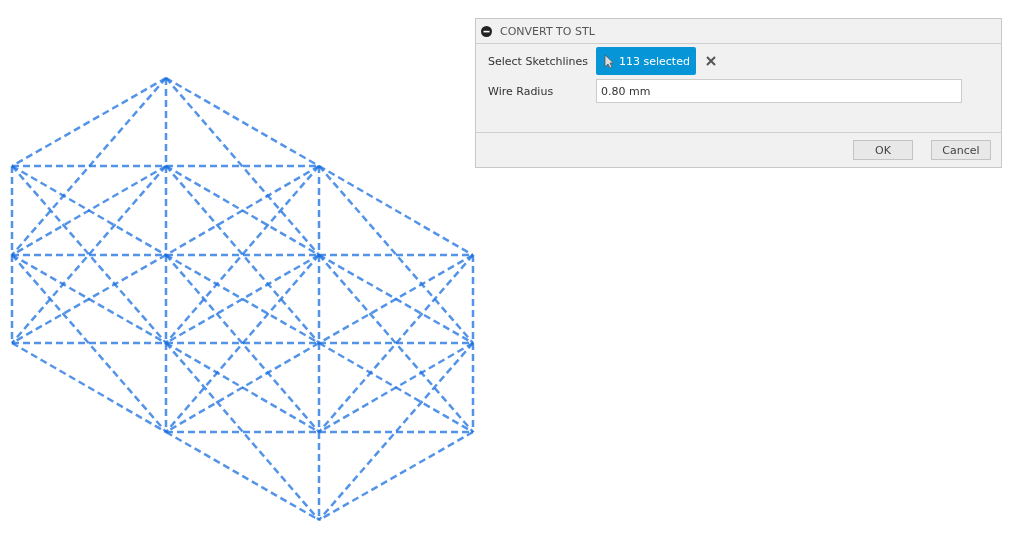 The width and height of the screenshot is (1010, 545). Describe the element at coordinates (521, 91) in the screenshot. I see `field-label: Wire Radius` at that location.